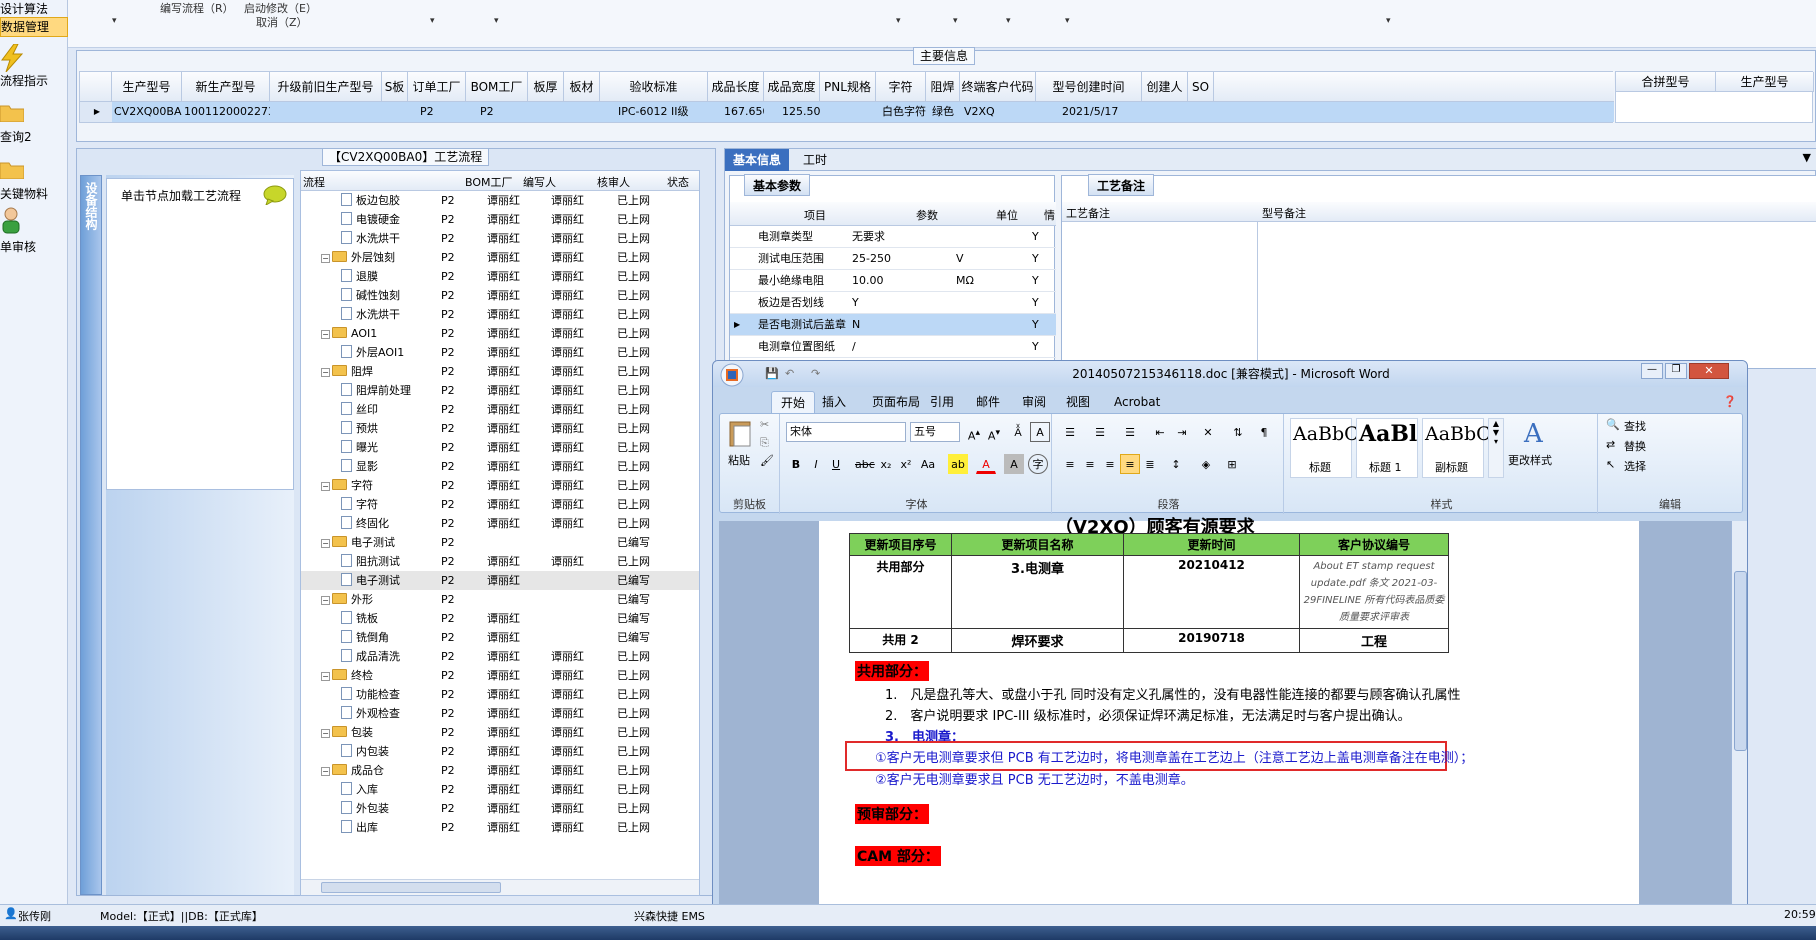 The image size is (1816, 940). I want to click on col-header: 工艺备注, so click(1088, 213).